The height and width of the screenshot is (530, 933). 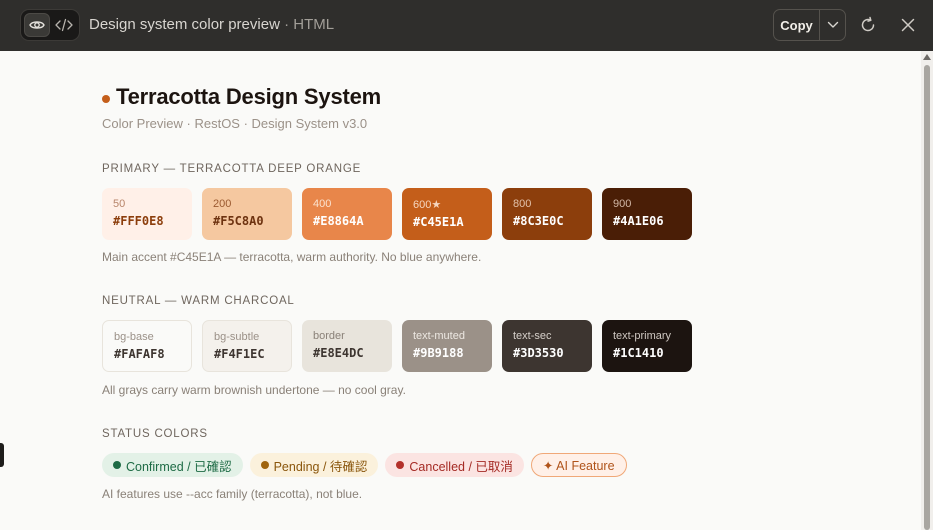 What do you see at coordinates (320, 466) in the screenshot?
I see `status-badge-label: Pending / 待確認` at bounding box center [320, 466].